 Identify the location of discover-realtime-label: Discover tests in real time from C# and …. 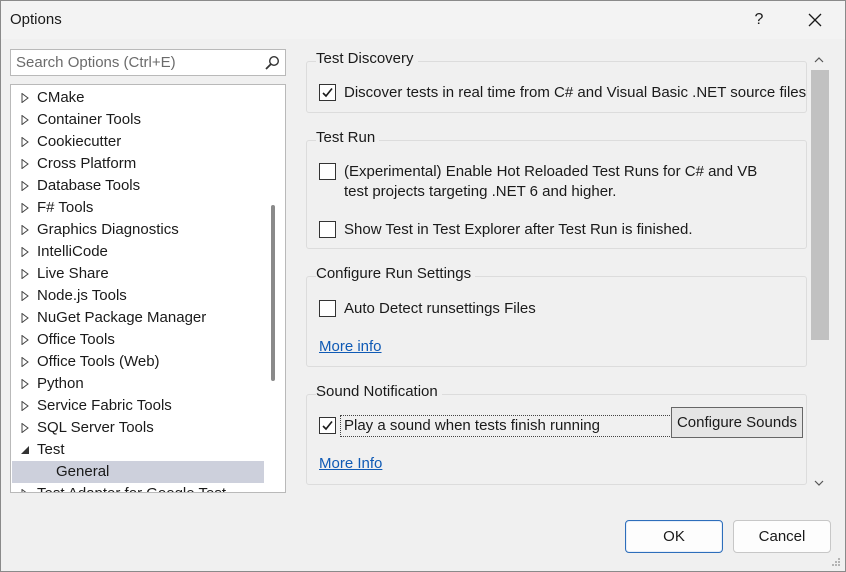
(575, 92).